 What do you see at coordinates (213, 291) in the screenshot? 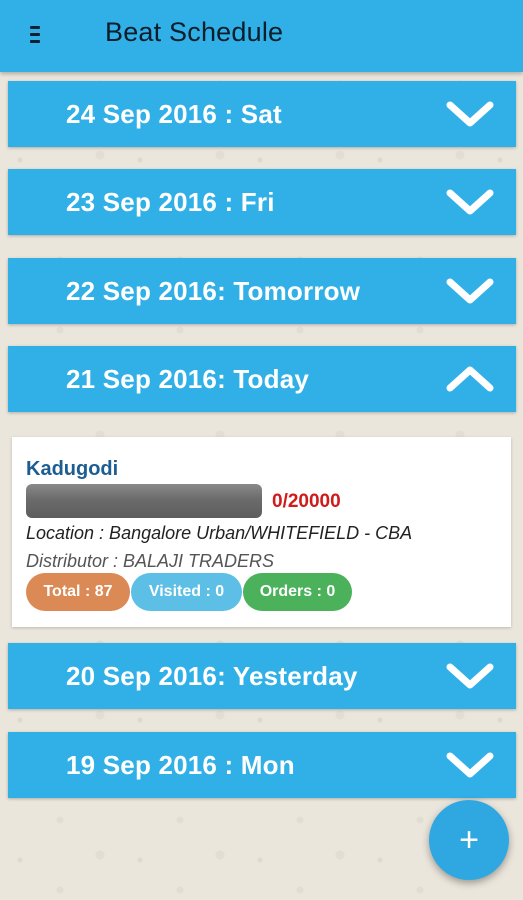
I see `date-section-label: 22 Sep 2016: Tomorrow` at bounding box center [213, 291].